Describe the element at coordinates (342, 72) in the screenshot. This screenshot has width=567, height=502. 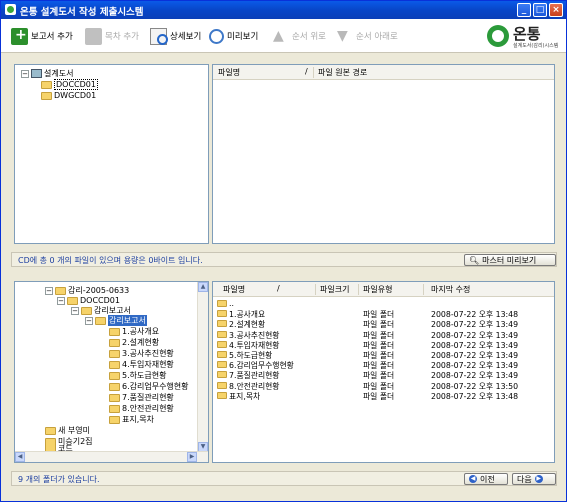
I see `column-source-path: 파일 원본 경로` at that location.